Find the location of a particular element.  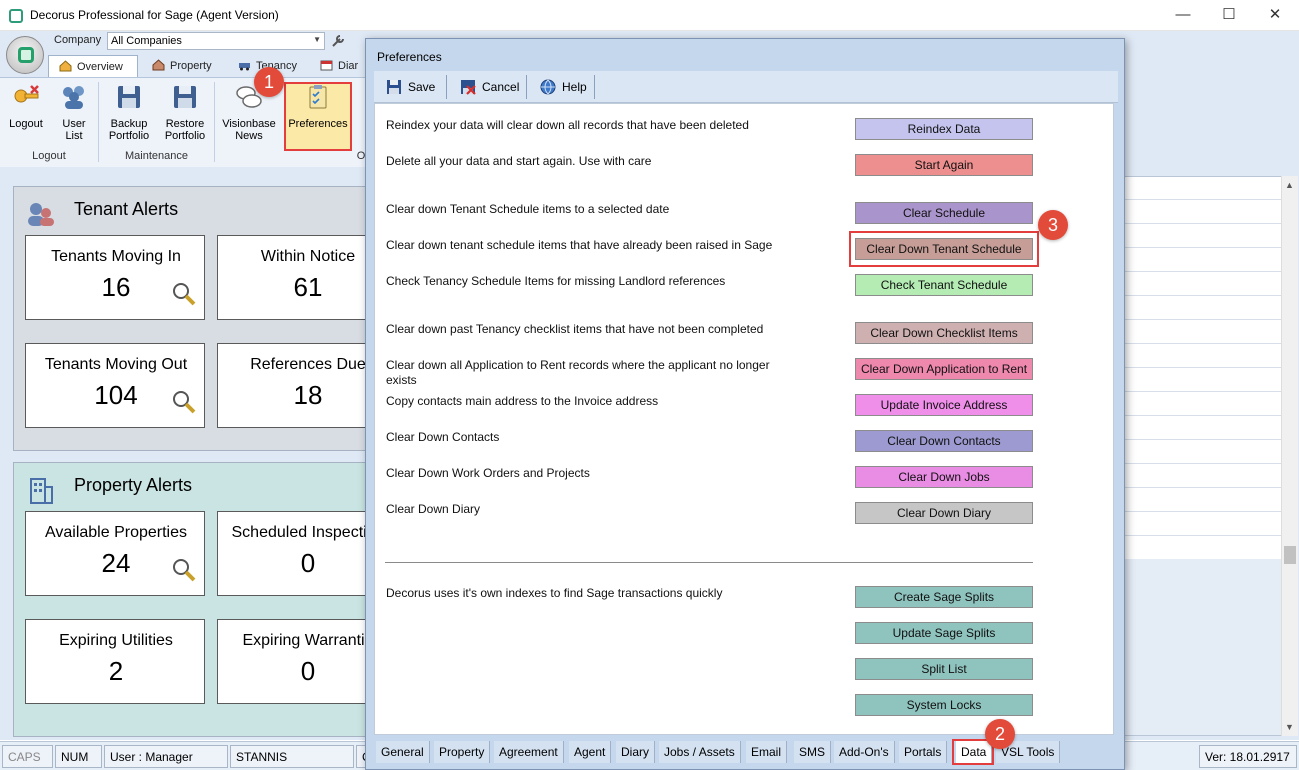

logout-button: Logout is located at coordinates (26, 106).